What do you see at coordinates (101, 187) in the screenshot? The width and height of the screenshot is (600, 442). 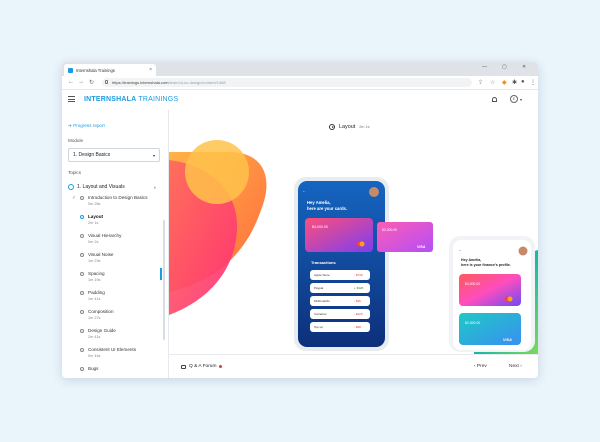 I see `chapter-title: 1. Layout and Visuals` at bounding box center [101, 187].